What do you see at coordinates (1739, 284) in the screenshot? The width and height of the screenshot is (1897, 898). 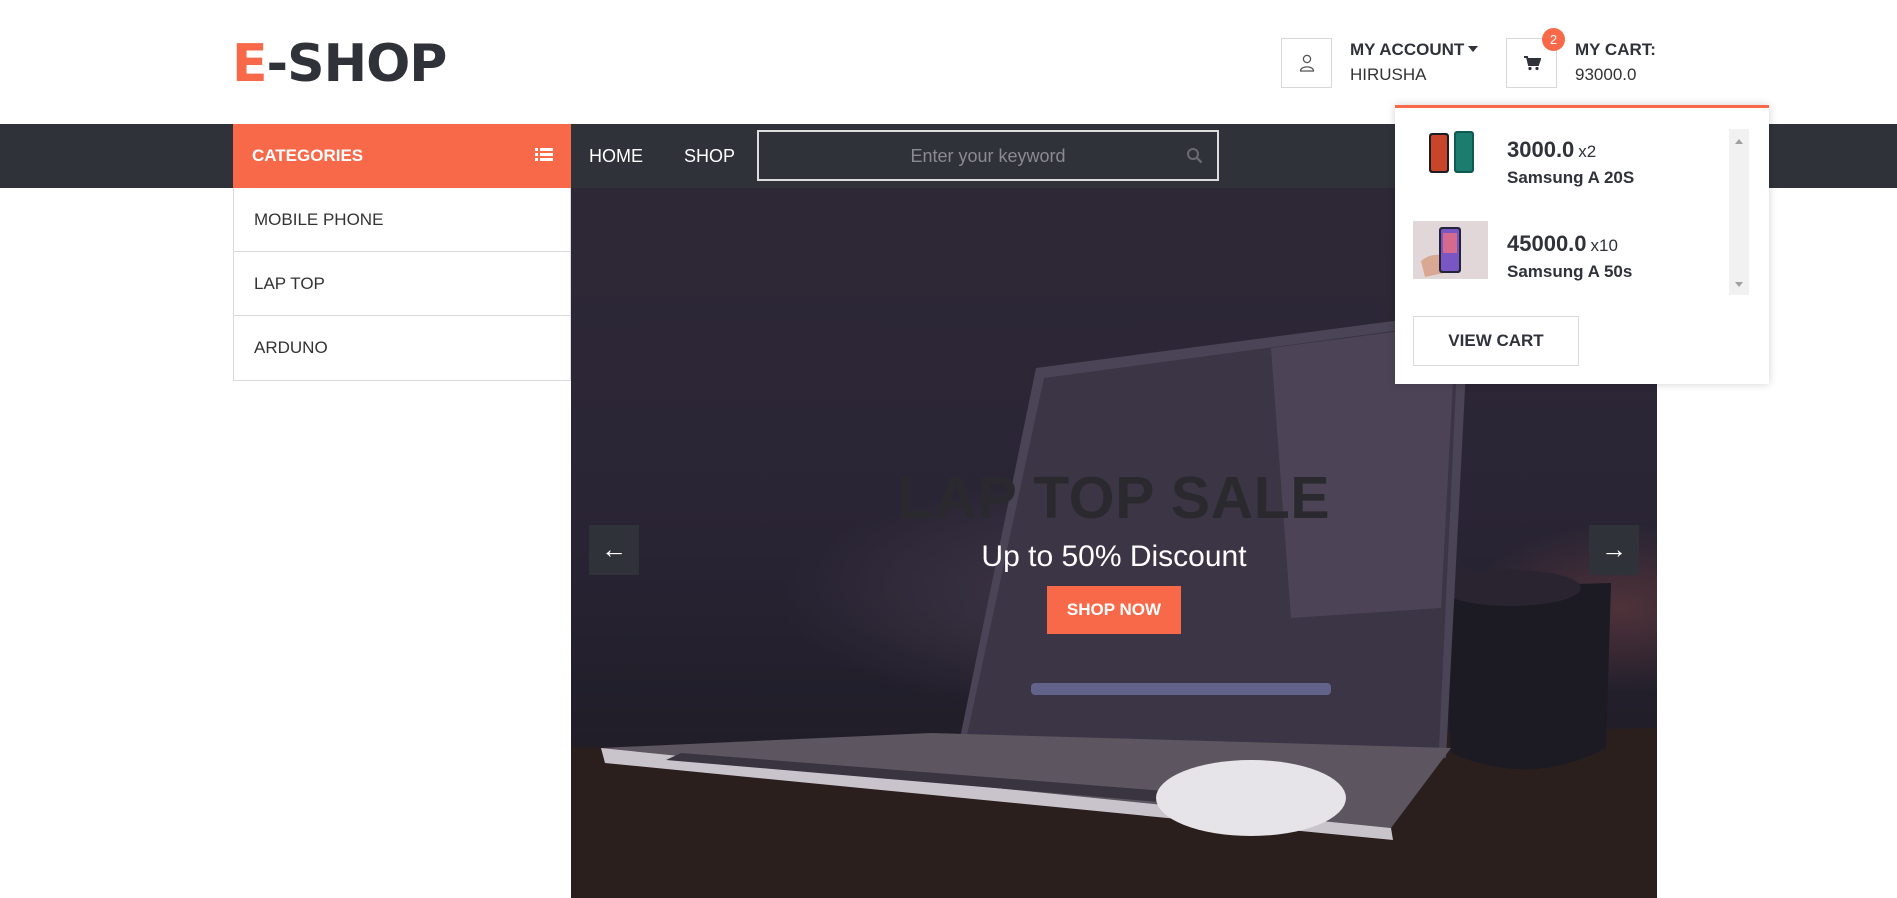 I see `scroll-down-icon` at bounding box center [1739, 284].